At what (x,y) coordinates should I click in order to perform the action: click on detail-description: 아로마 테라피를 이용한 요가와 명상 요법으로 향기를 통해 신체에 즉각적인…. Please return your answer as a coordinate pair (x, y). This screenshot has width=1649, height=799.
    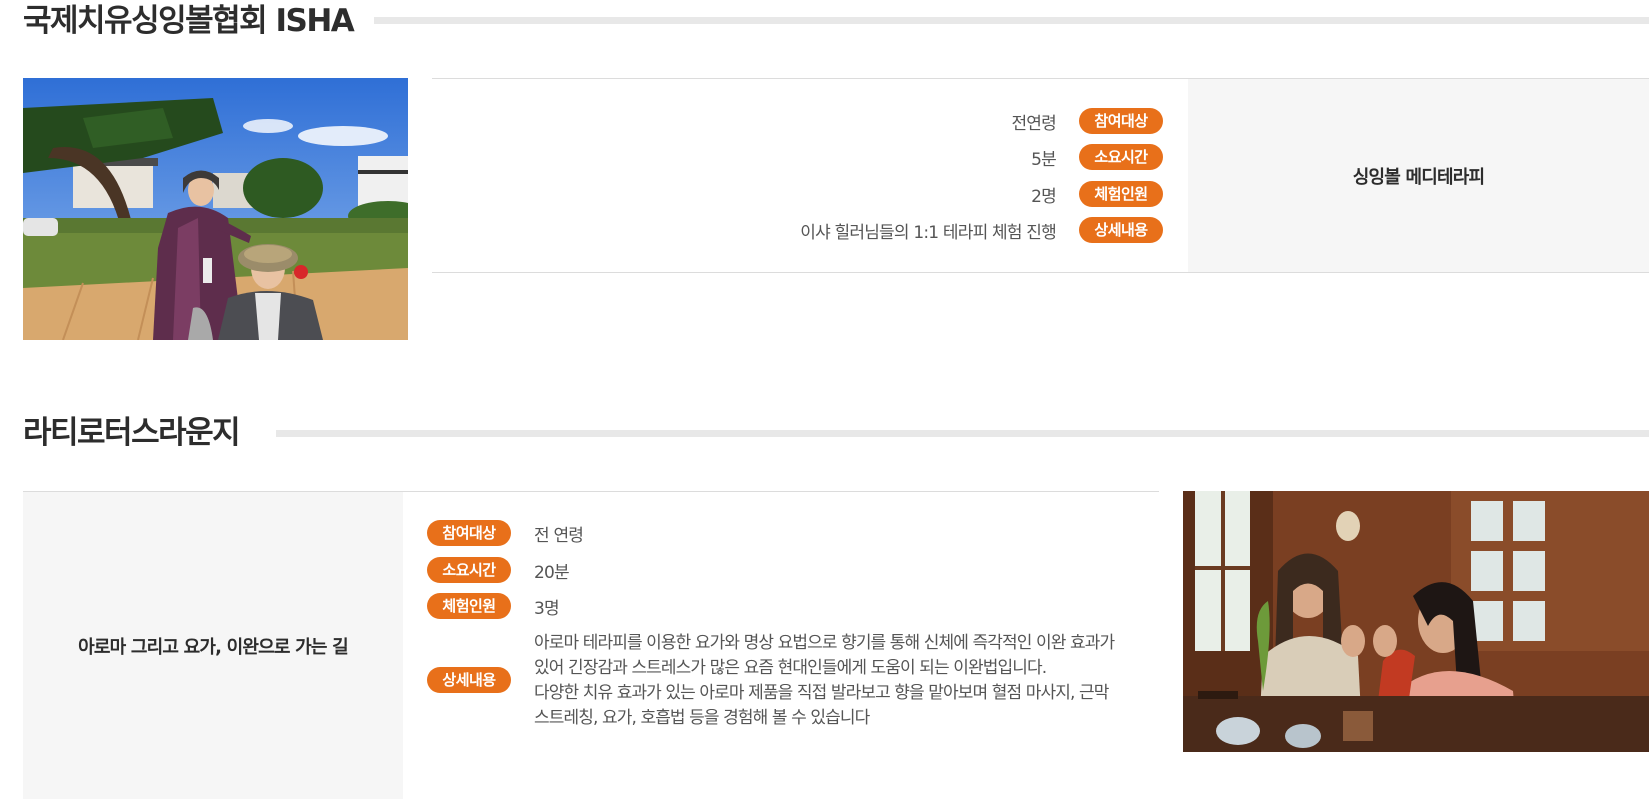
    Looking at the image, I should click on (834, 681).